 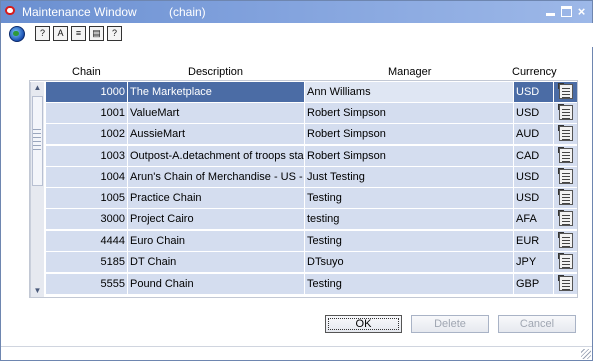 What do you see at coordinates (79, 12) in the screenshot?
I see `window-title: Maintenance Window` at bounding box center [79, 12].